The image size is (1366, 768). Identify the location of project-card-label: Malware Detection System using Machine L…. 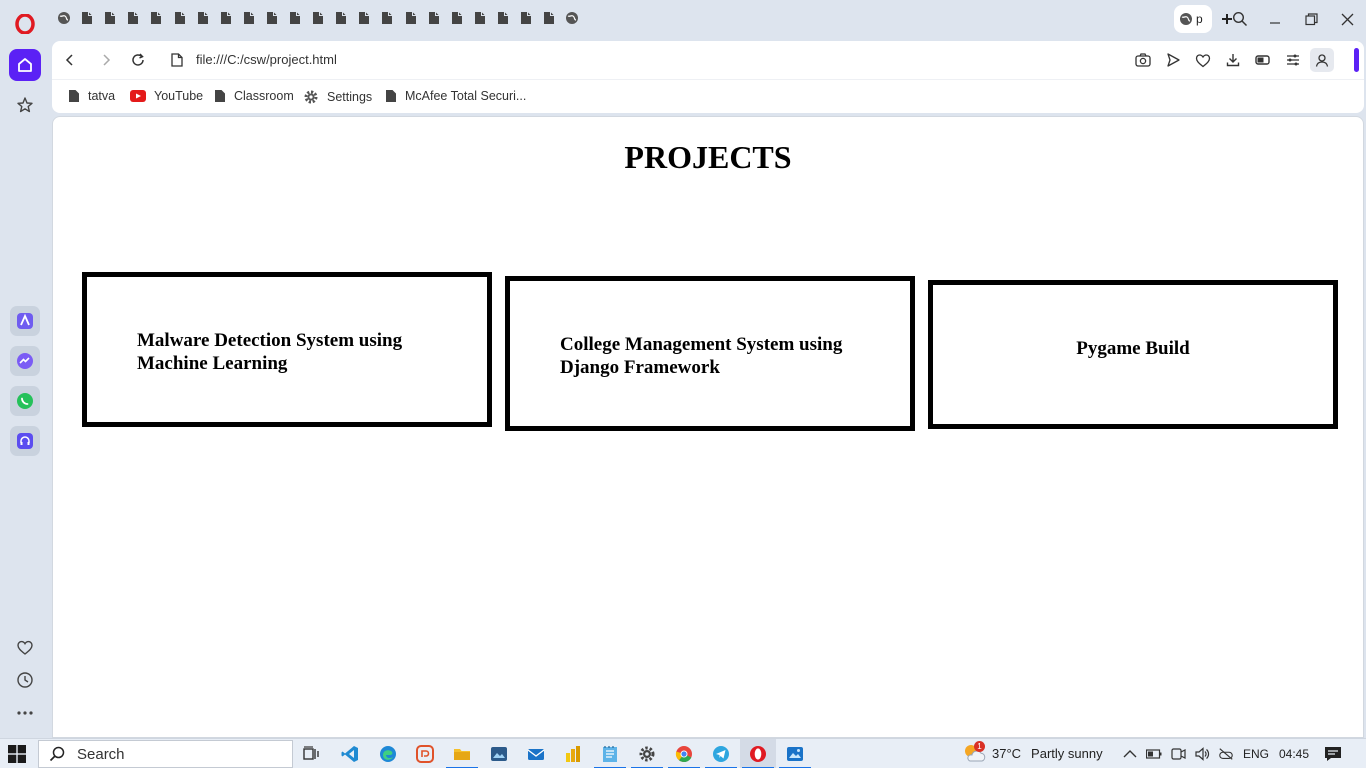
(270, 352).